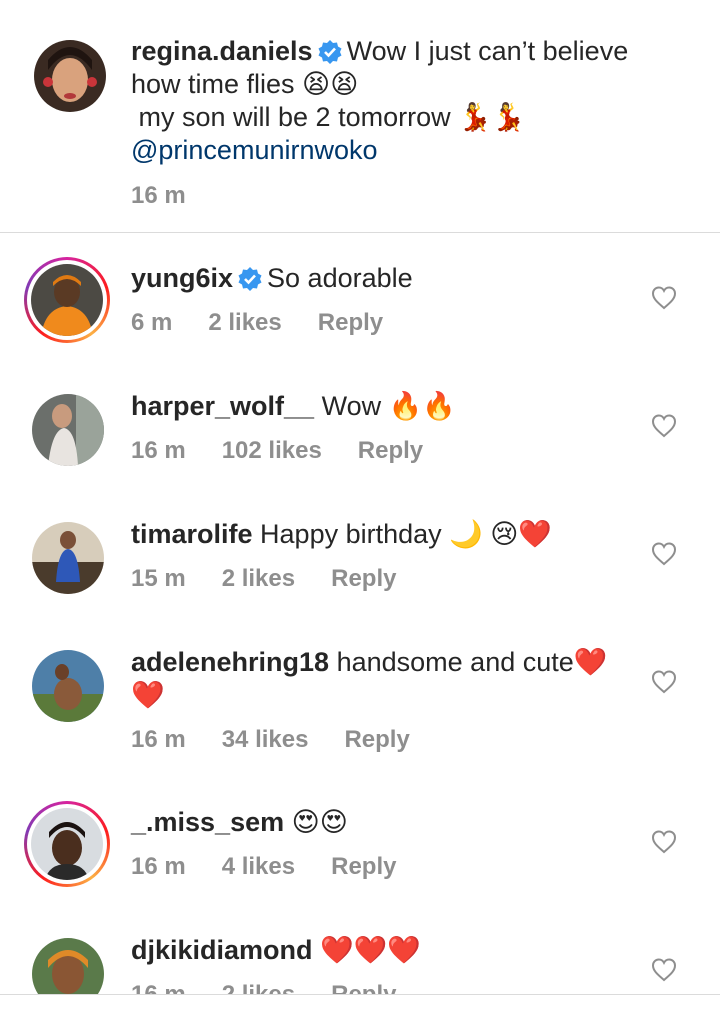 Image resolution: width=720 pixels, height=1020 pixels. Describe the element at coordinates (258, 866) in the screenshot. I see `comment-likes-count: 4 likes` at that location.